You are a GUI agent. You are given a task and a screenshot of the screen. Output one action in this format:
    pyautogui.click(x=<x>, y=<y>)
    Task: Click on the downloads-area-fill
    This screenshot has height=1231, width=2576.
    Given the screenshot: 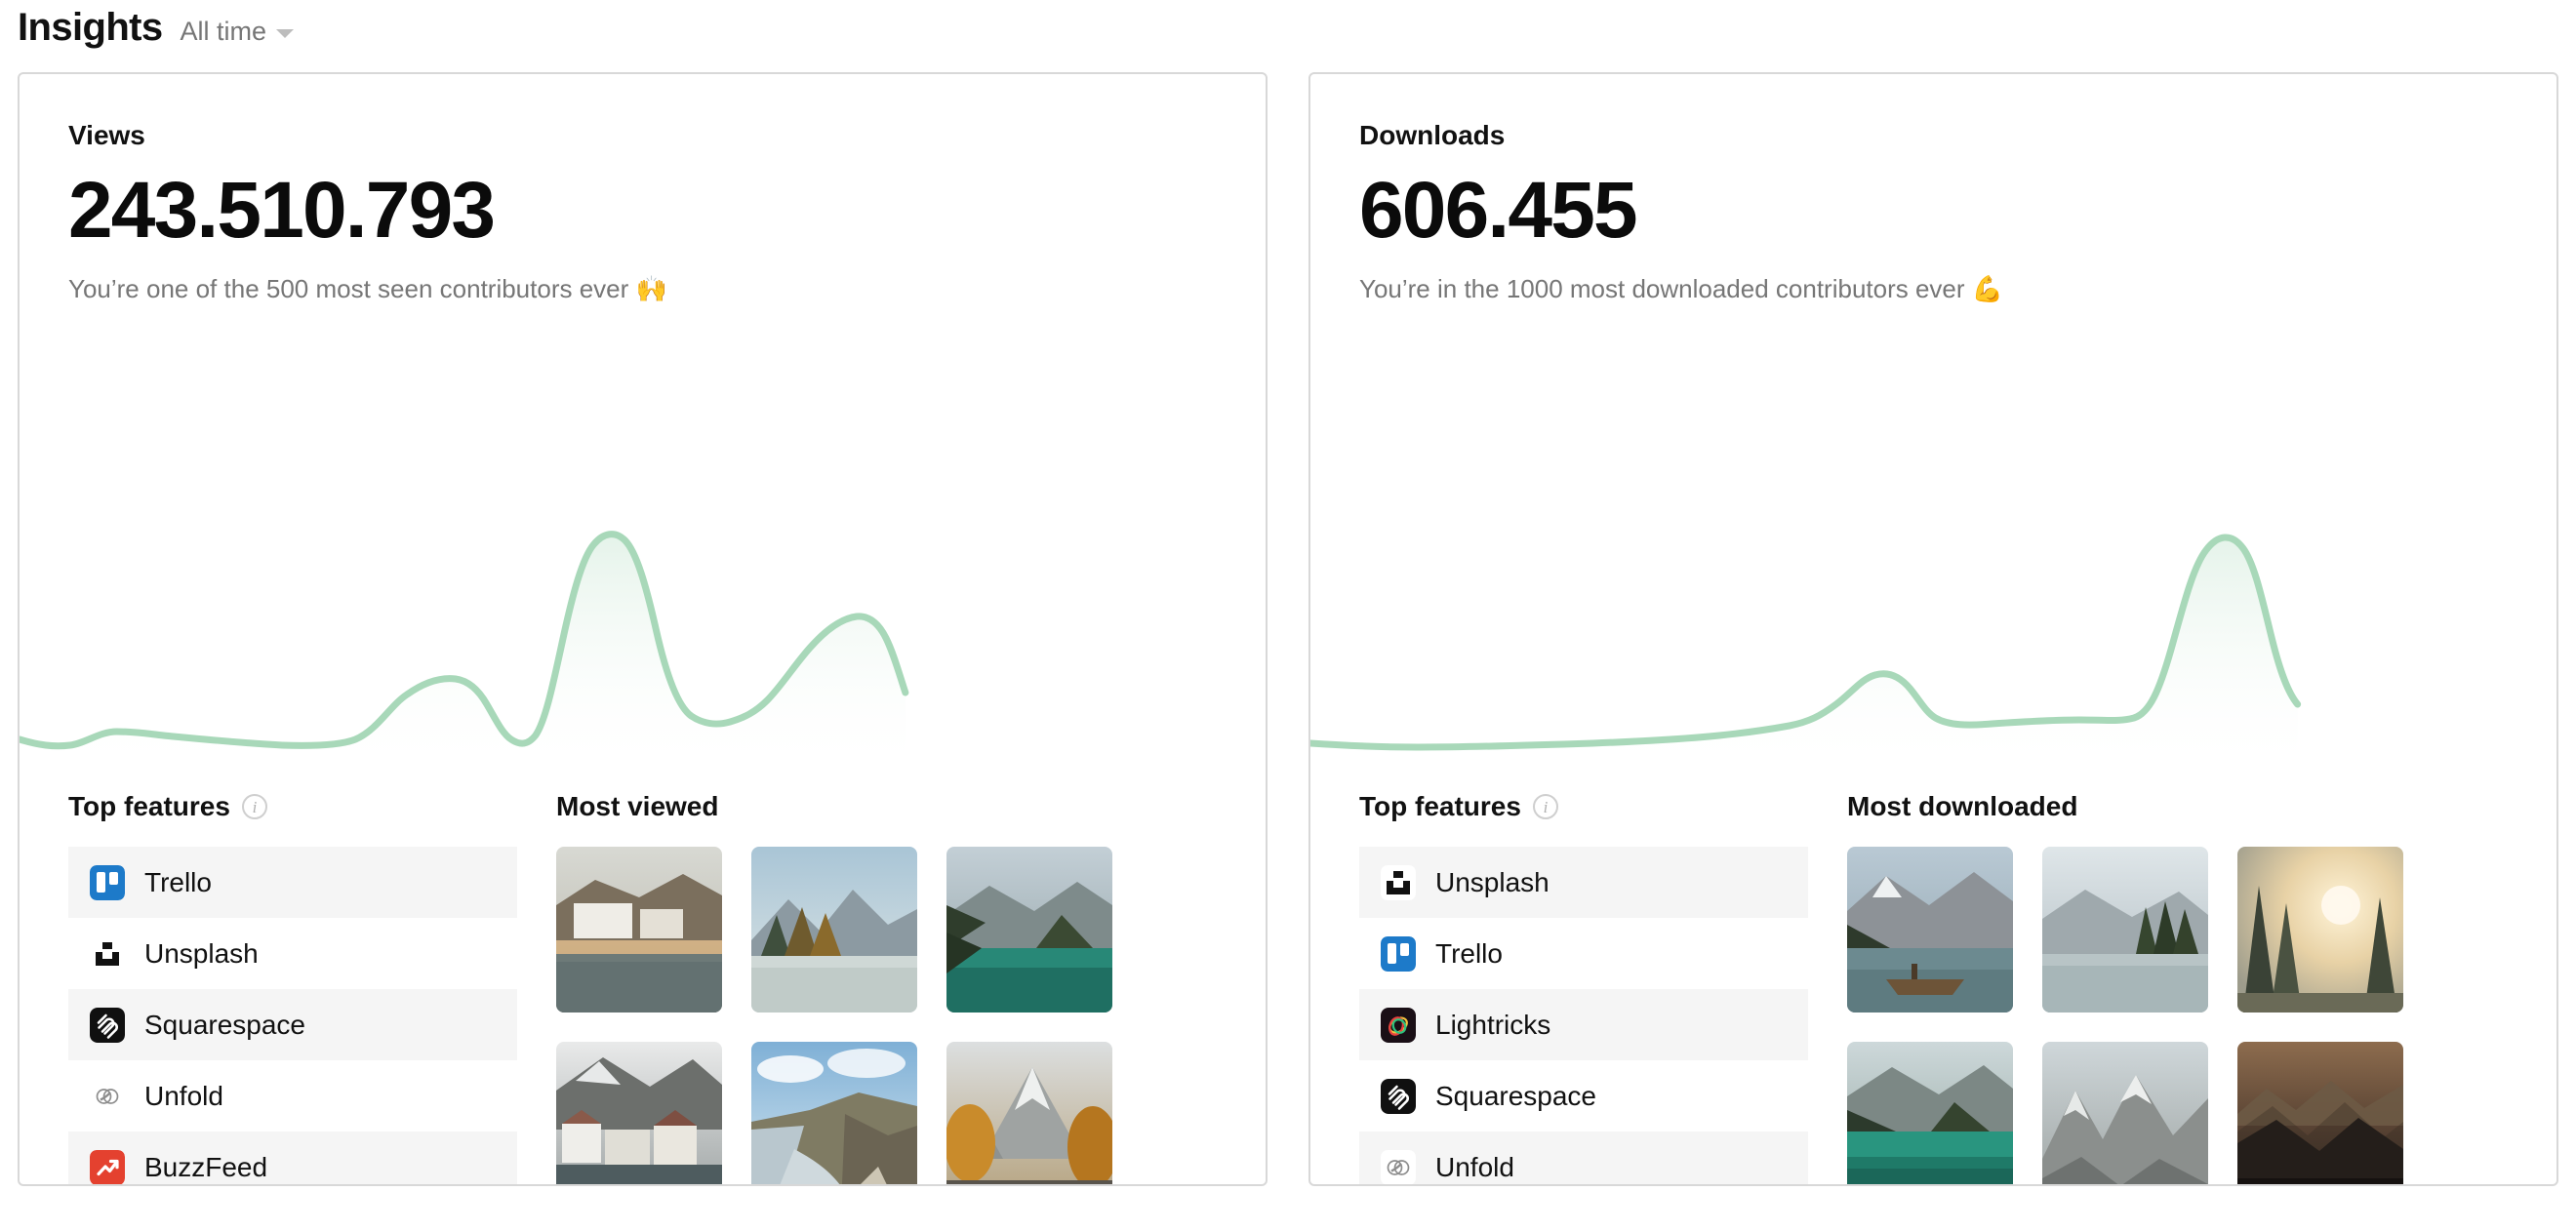 What is the action you would take?
    pyautogui.click(x=1804, y=651)
    